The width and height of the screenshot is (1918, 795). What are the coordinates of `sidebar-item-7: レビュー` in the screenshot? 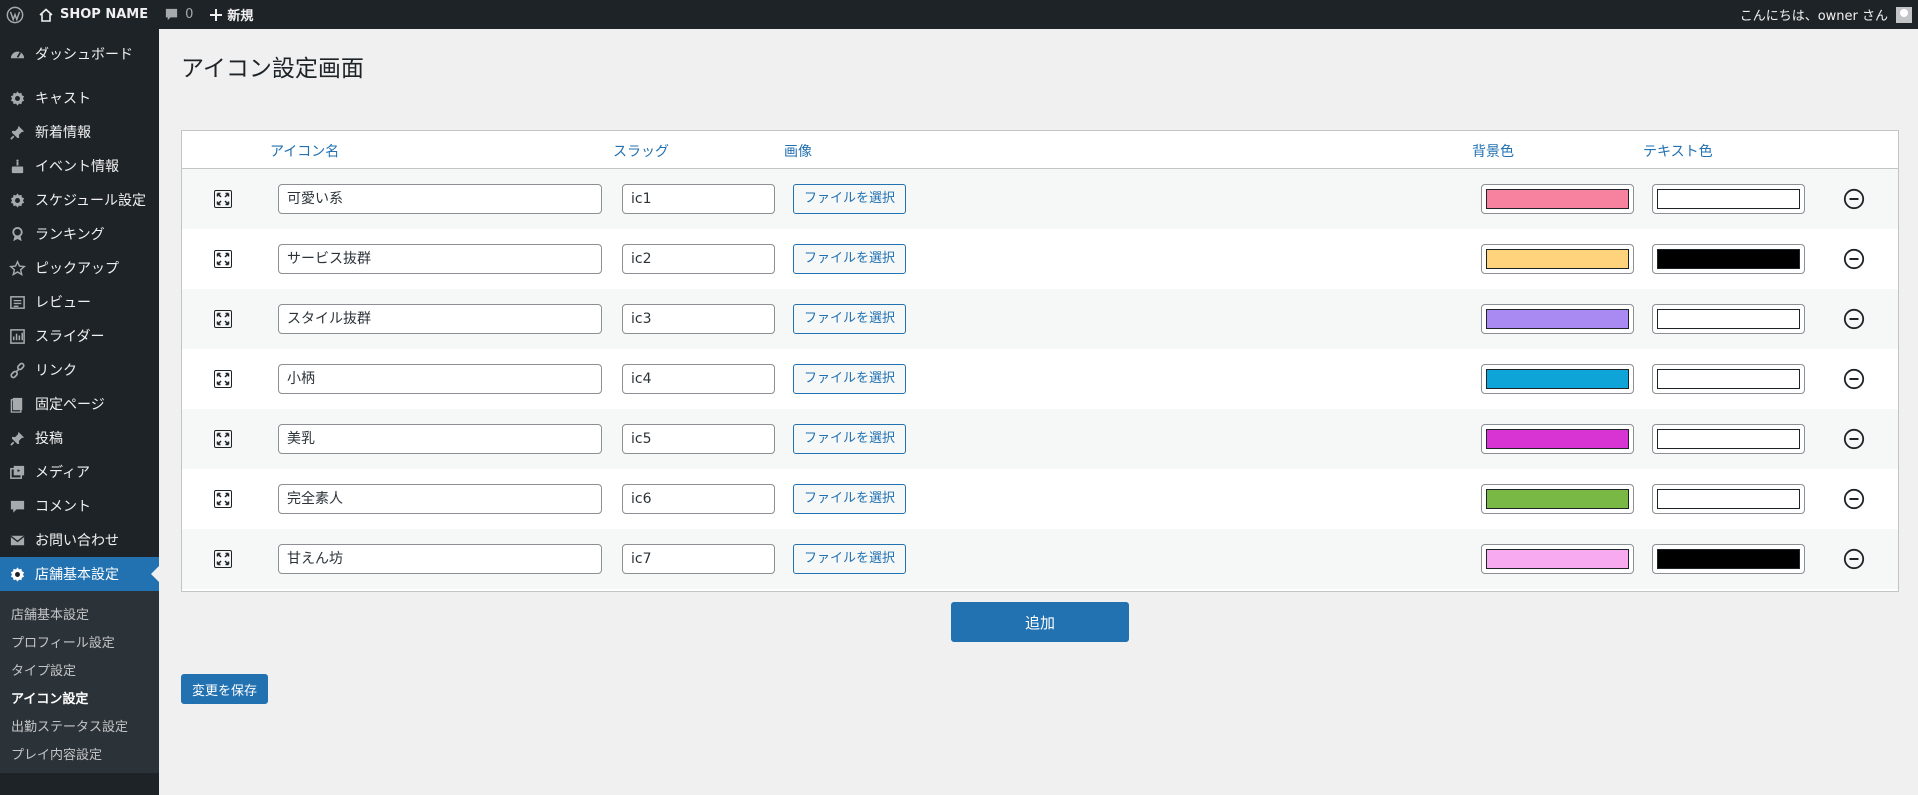 It's located at (79, 302).